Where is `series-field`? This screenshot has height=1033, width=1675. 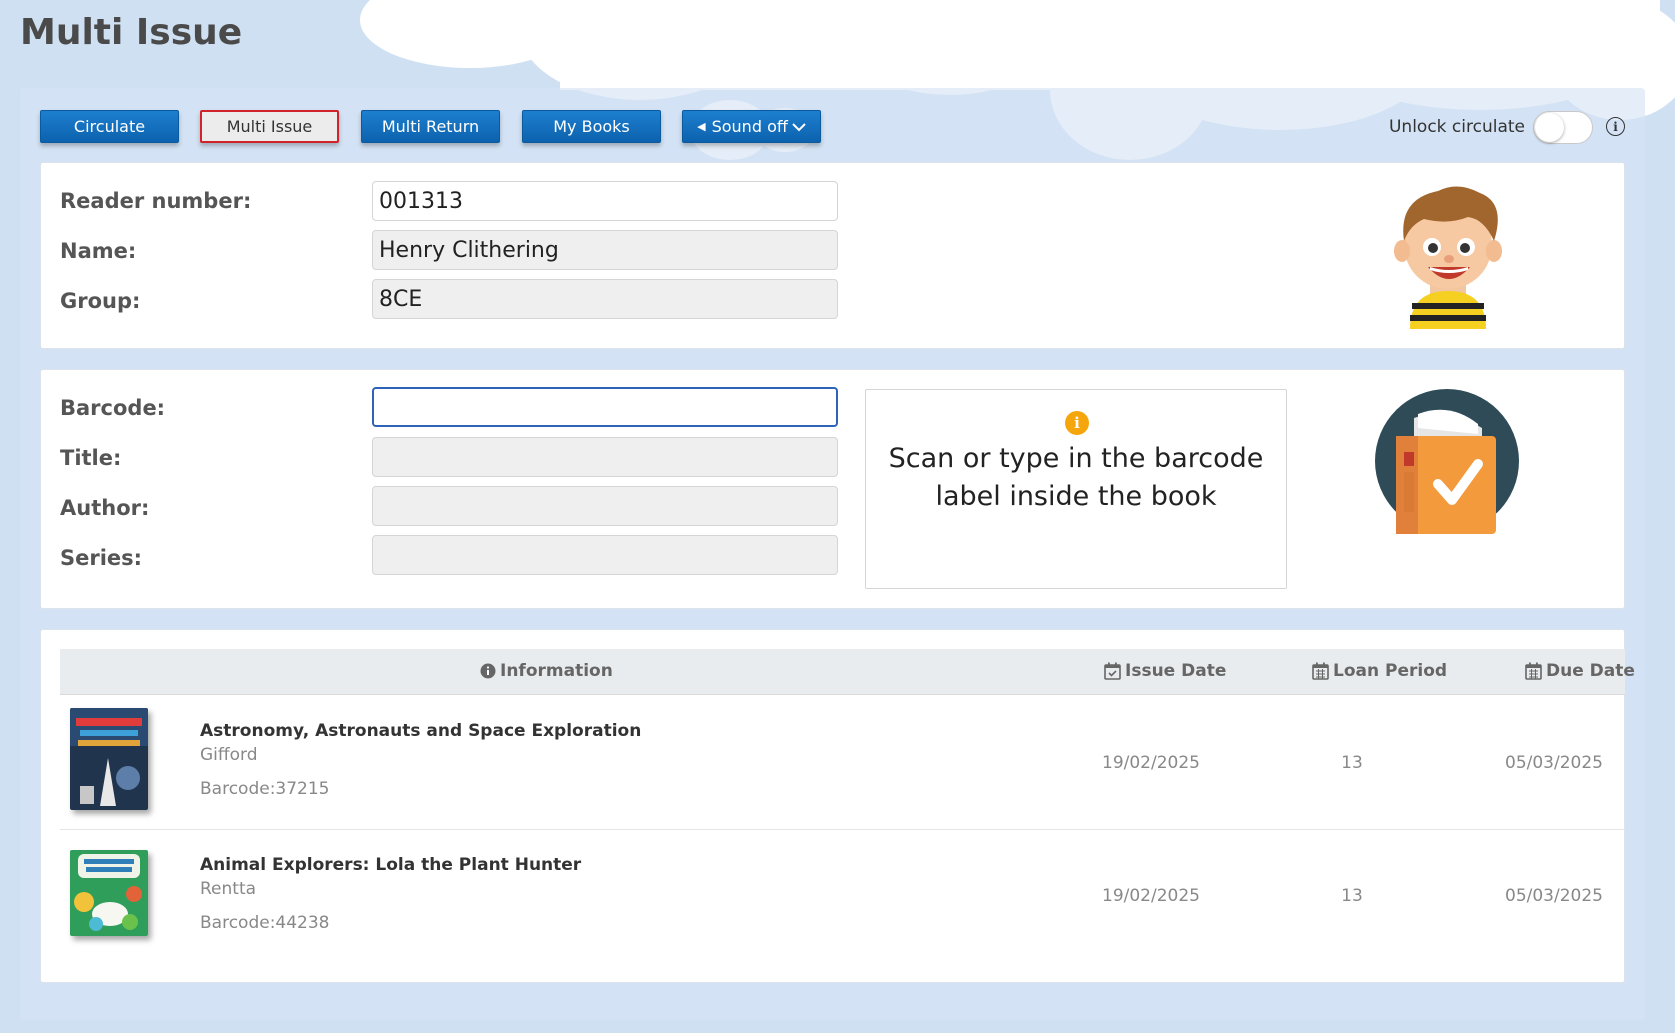 series-field is located at coordinates (605, 555).